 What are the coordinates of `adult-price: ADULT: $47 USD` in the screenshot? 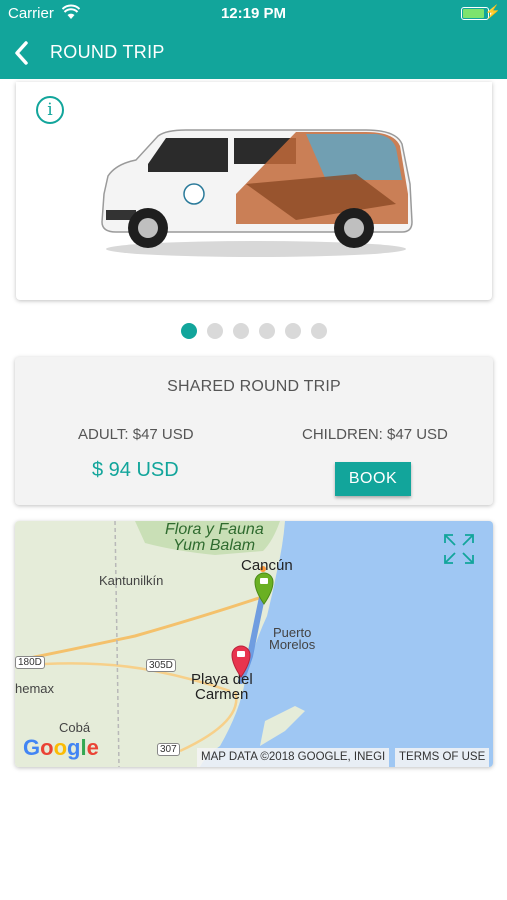 It's located at (136, 434).